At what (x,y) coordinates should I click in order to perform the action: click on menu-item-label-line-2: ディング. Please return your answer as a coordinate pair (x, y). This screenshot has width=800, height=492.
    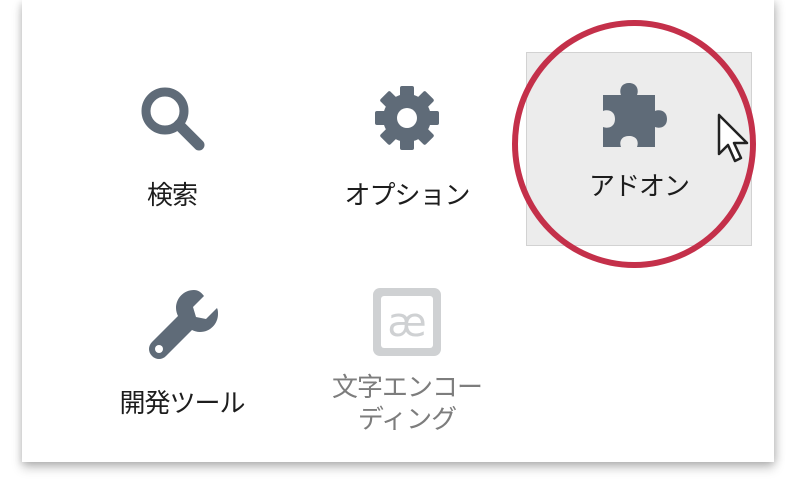
    Looking at the image, I should click on (407, 420).